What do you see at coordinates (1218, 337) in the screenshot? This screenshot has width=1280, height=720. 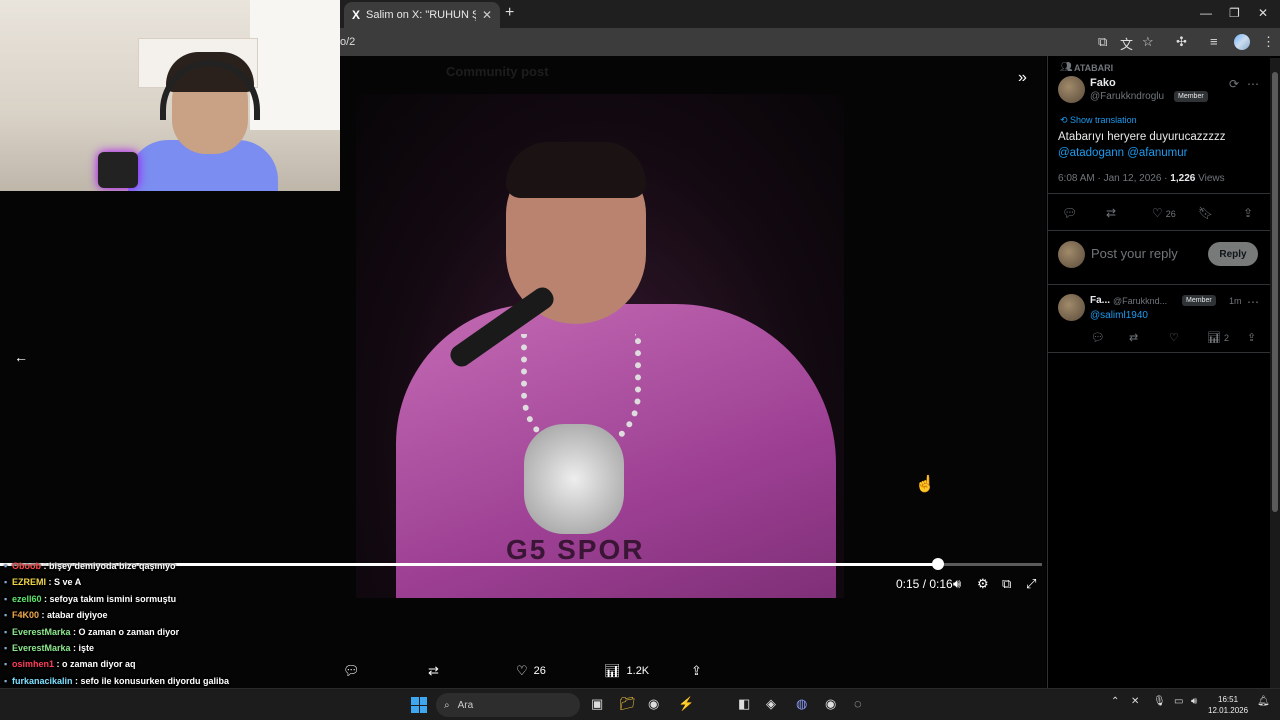 I see `reply-views-icon: 📊︎ 2` at bounding box center [1218, 337].